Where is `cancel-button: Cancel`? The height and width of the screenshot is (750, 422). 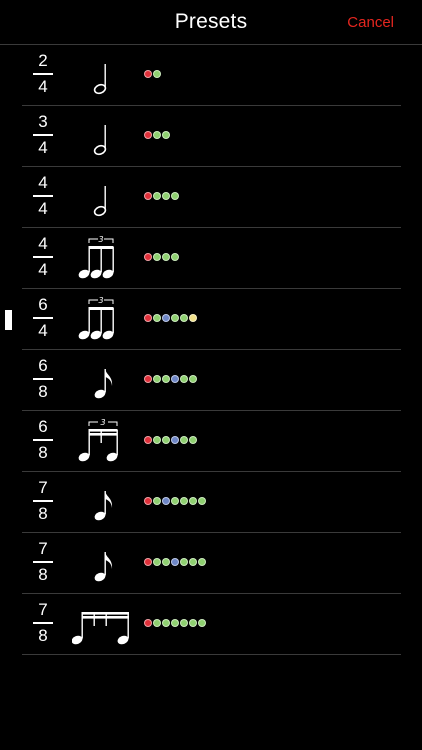
cancel-button: Cancel is located at coordinates (370, 22).